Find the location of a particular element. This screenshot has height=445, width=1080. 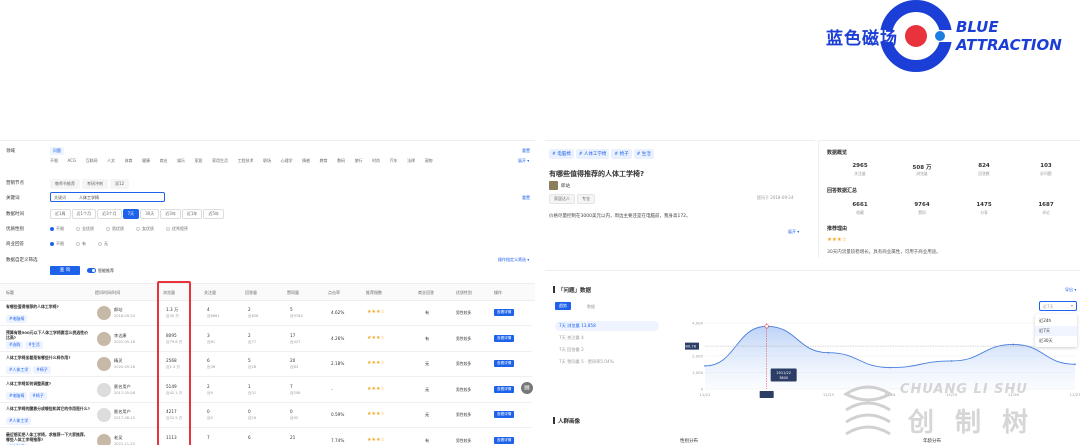

question-tag: # 电脑椅 is located at coordinates (561, 154).